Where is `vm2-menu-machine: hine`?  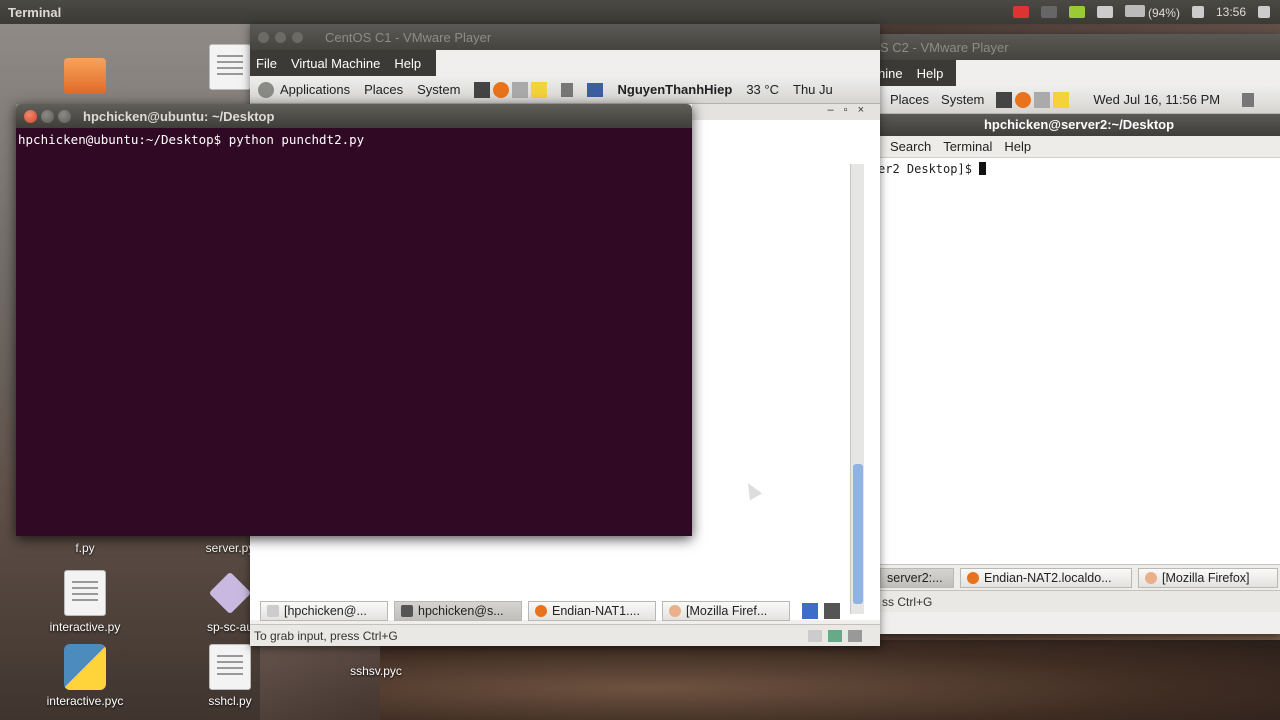 vm2-menu-machine: hine is located at coordinates (890, 73).